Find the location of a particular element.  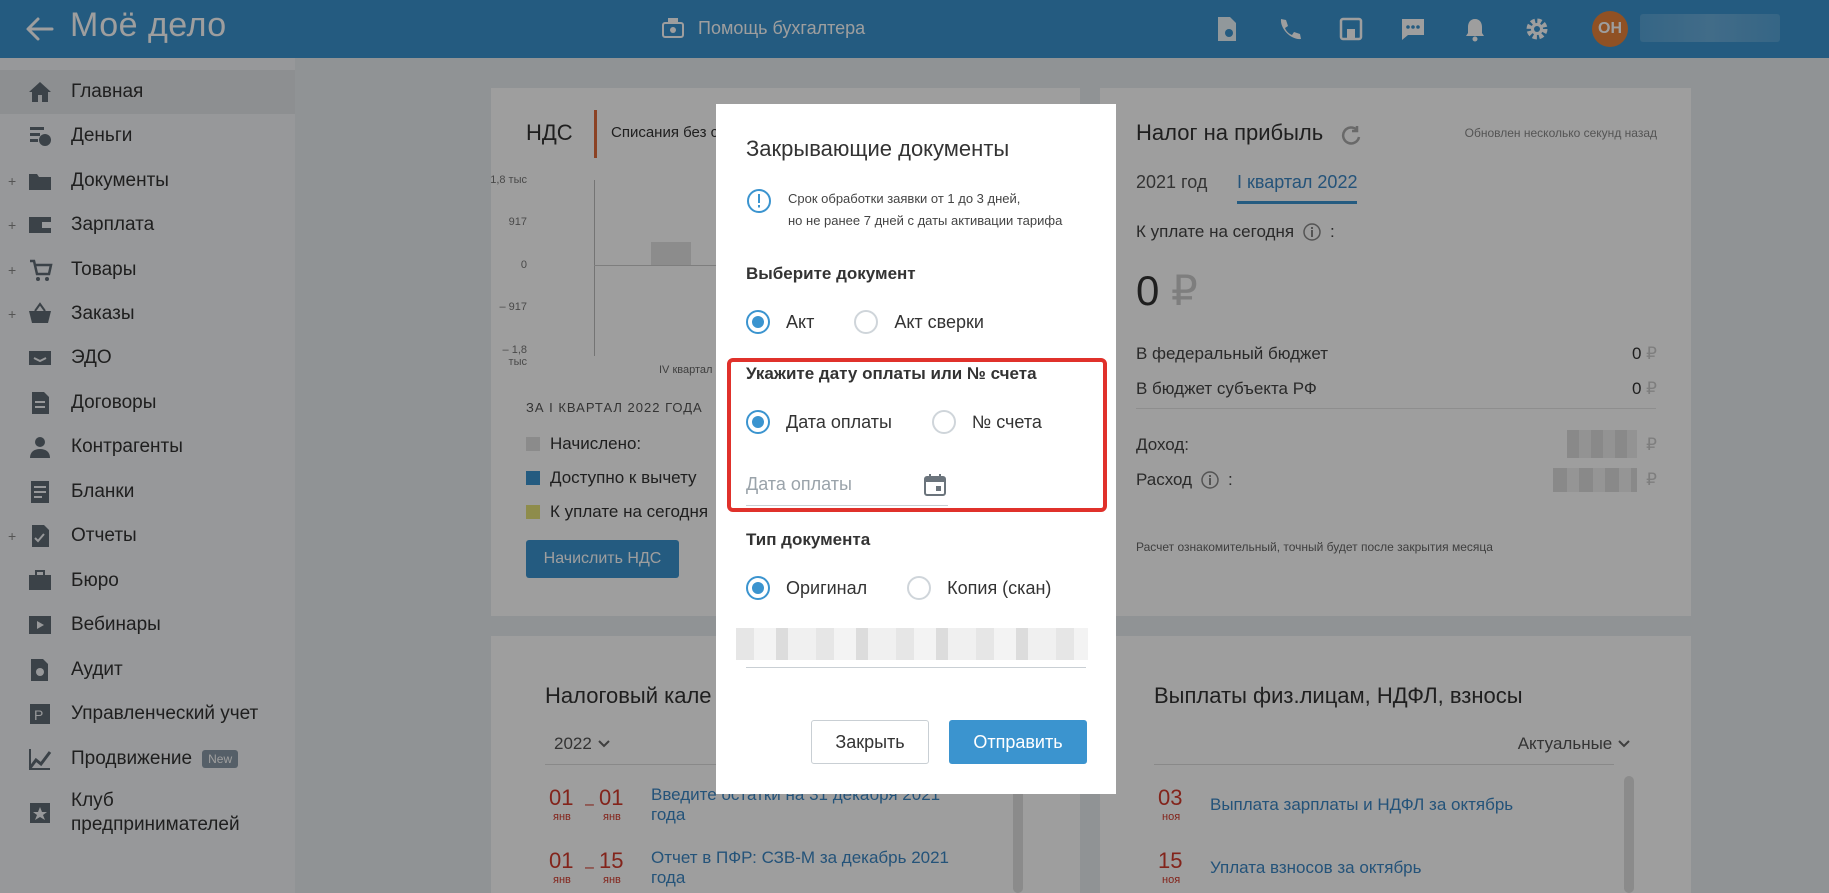

radio-reconciliation-act is located at coordinates (866, 322).